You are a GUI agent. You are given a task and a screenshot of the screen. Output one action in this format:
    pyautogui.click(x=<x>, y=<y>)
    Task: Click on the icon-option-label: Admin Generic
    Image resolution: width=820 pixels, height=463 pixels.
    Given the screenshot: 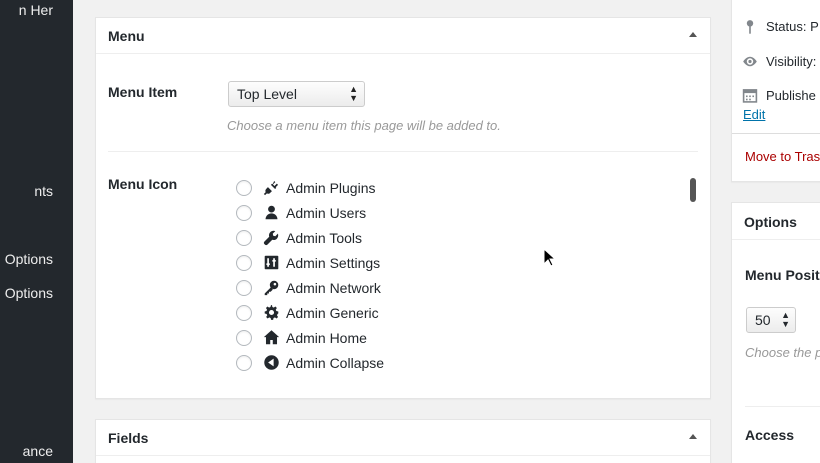 What is the action you would take?
    pyautogui.click(x=332, y=312)
    